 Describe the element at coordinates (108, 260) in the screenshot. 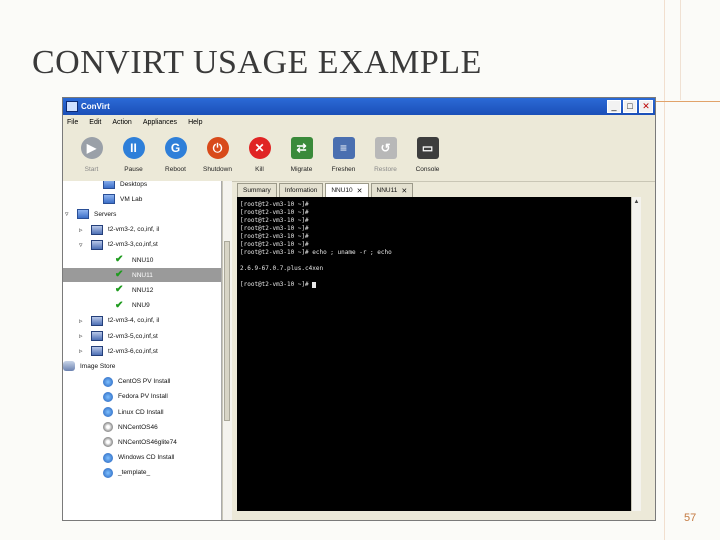

I see `tree-item: ✔ NNU10` at that location.